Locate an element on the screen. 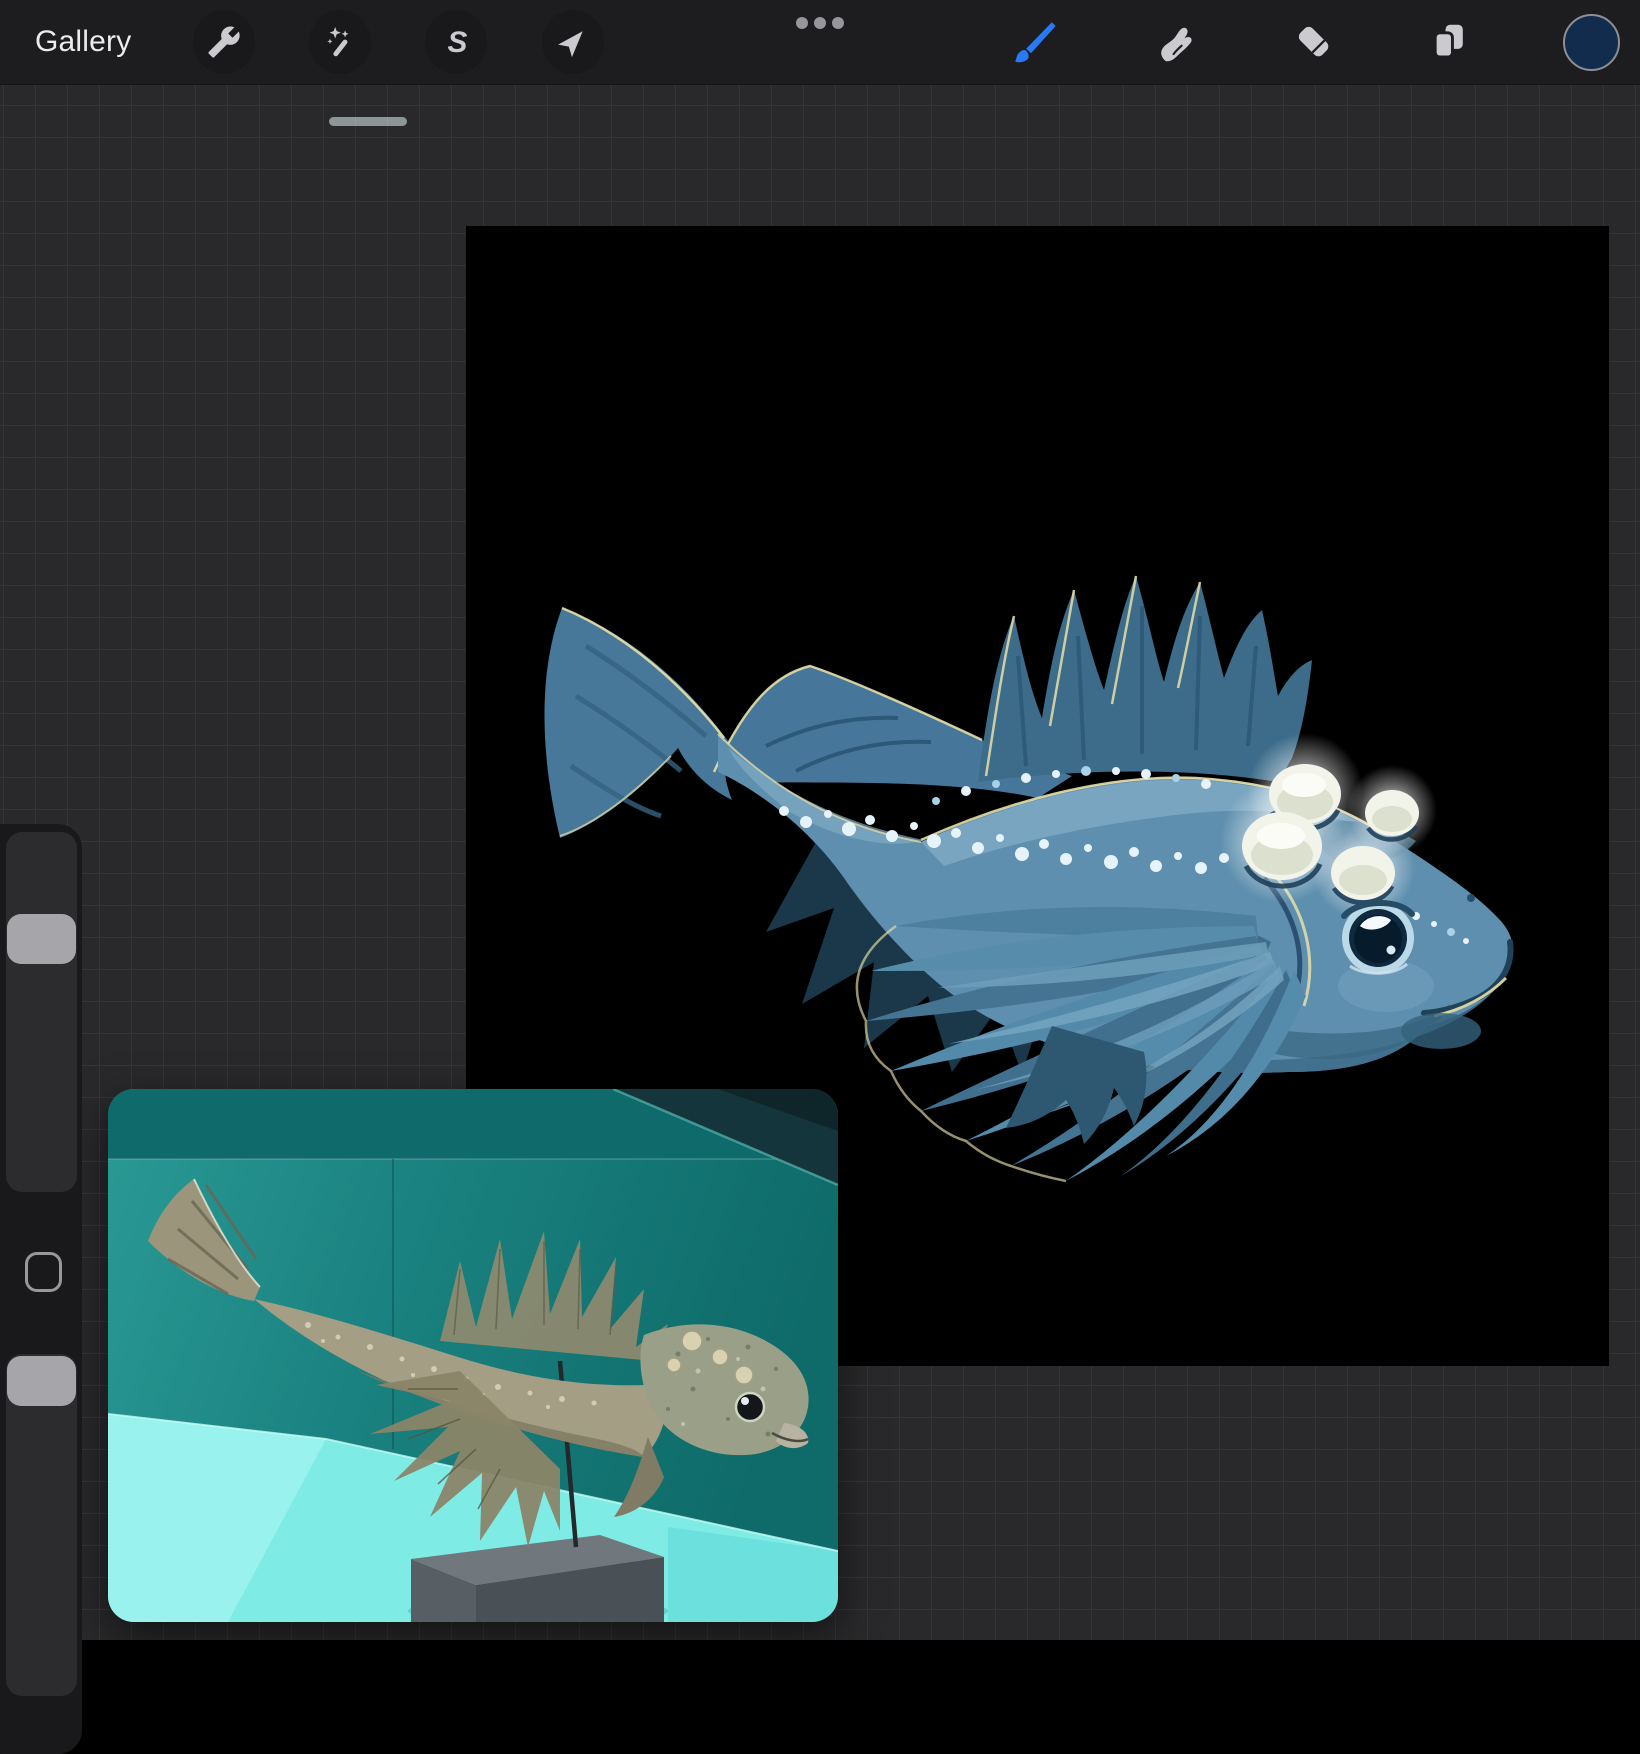 The width and height of the screenshot is (1640, 1754). svg-text: S is located at coordinates (457, 42).